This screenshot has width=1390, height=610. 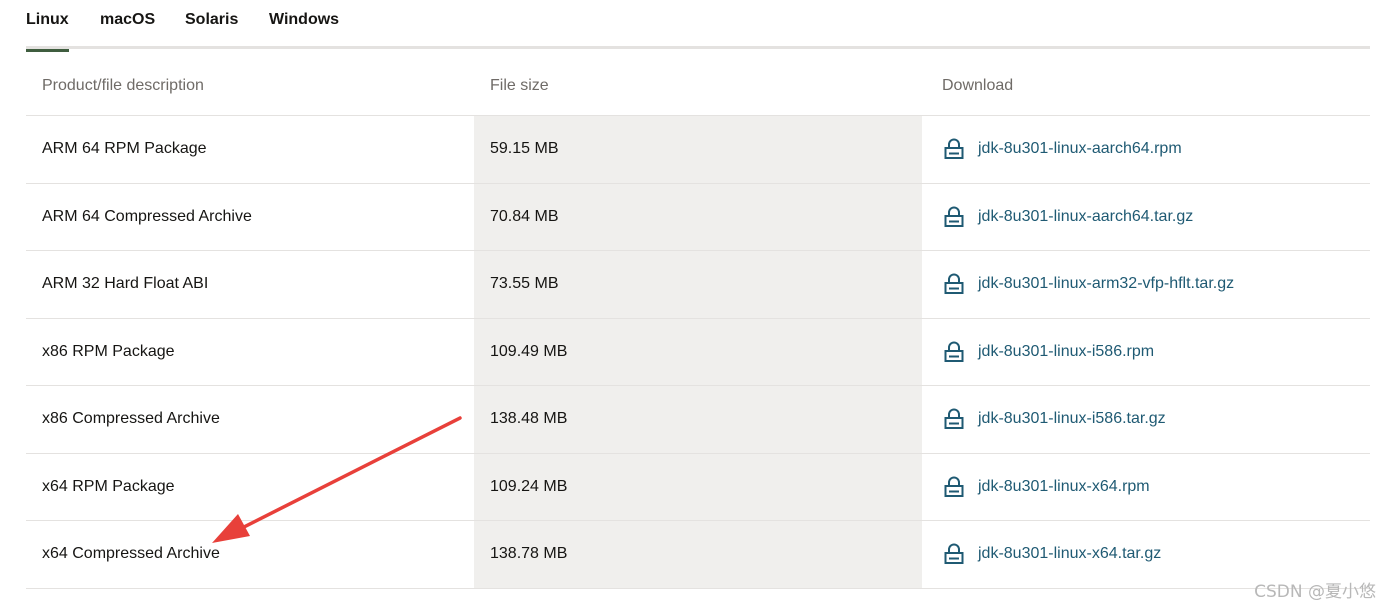 I want to click on row-download: jdk-8u301-linux-aarch64.rpm, so click(x=1146, y=149).